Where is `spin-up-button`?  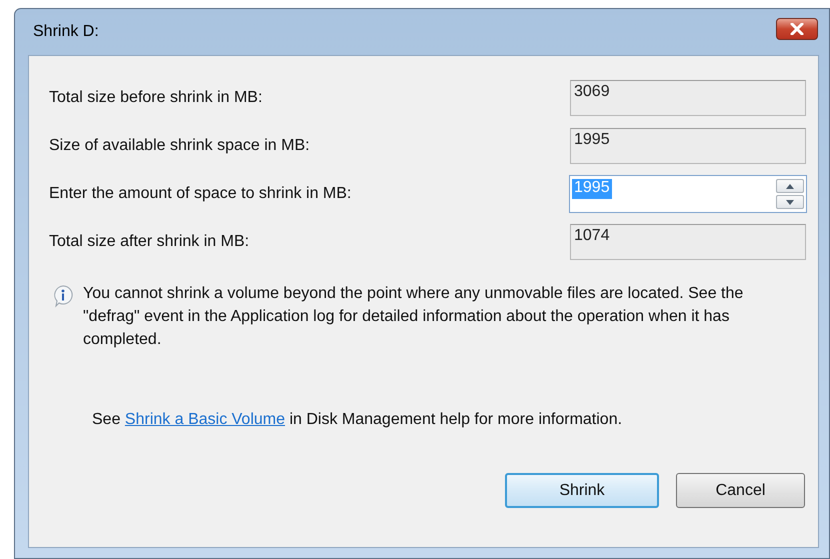
spin-up-button is located at coordinates (790, 186).